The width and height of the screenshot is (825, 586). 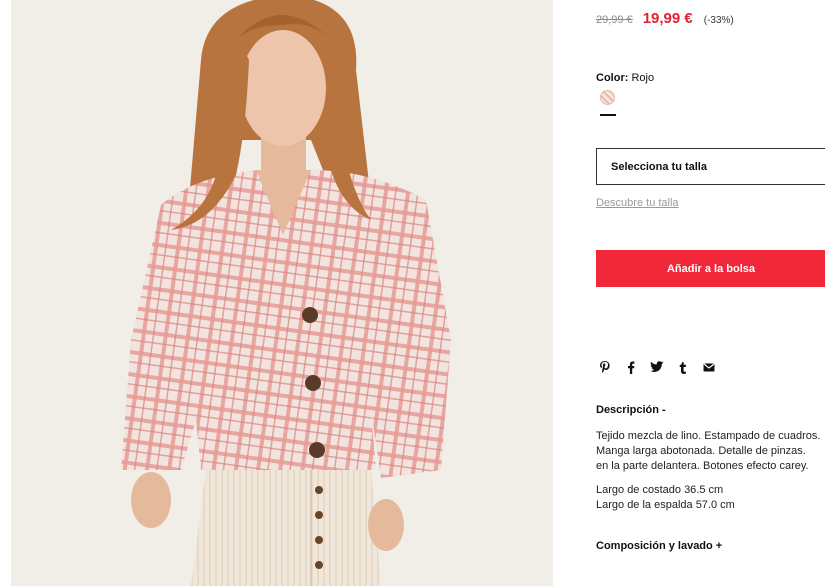 I want to click on twitter-icon, so click(x=656, y=367).